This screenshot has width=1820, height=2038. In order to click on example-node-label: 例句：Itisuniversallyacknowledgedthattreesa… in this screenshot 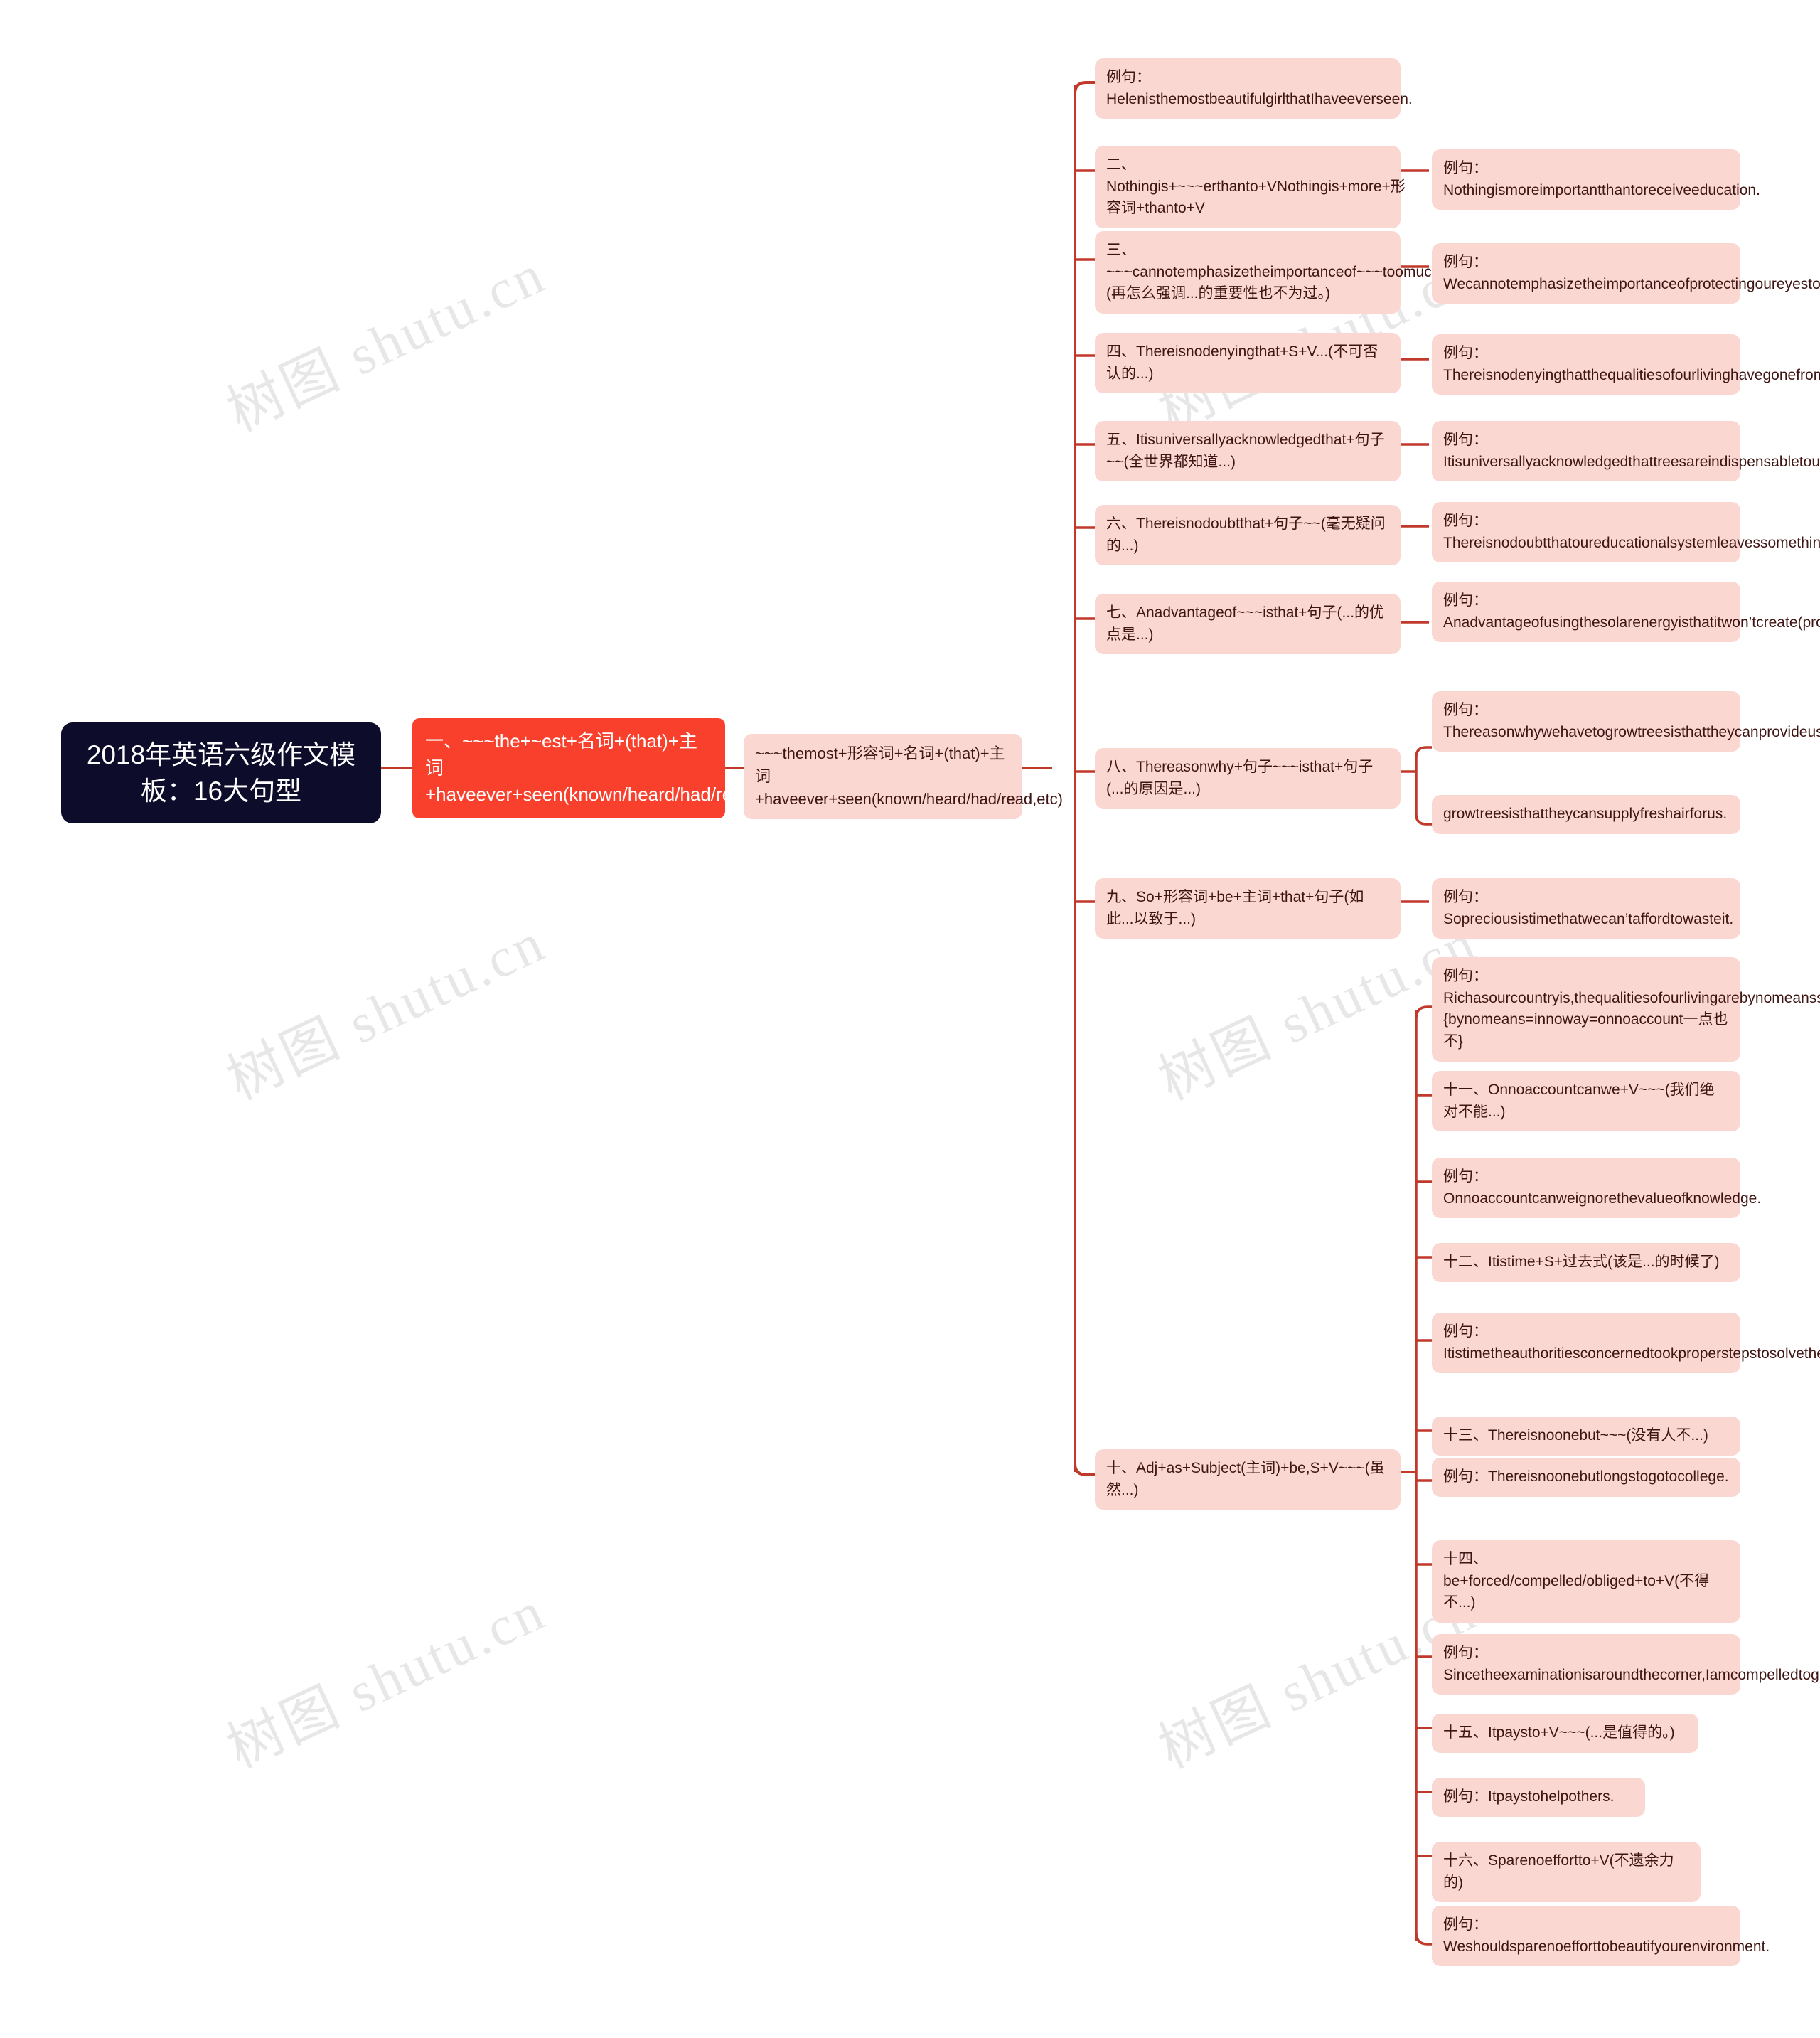, I will do `click(1632, 451)`.